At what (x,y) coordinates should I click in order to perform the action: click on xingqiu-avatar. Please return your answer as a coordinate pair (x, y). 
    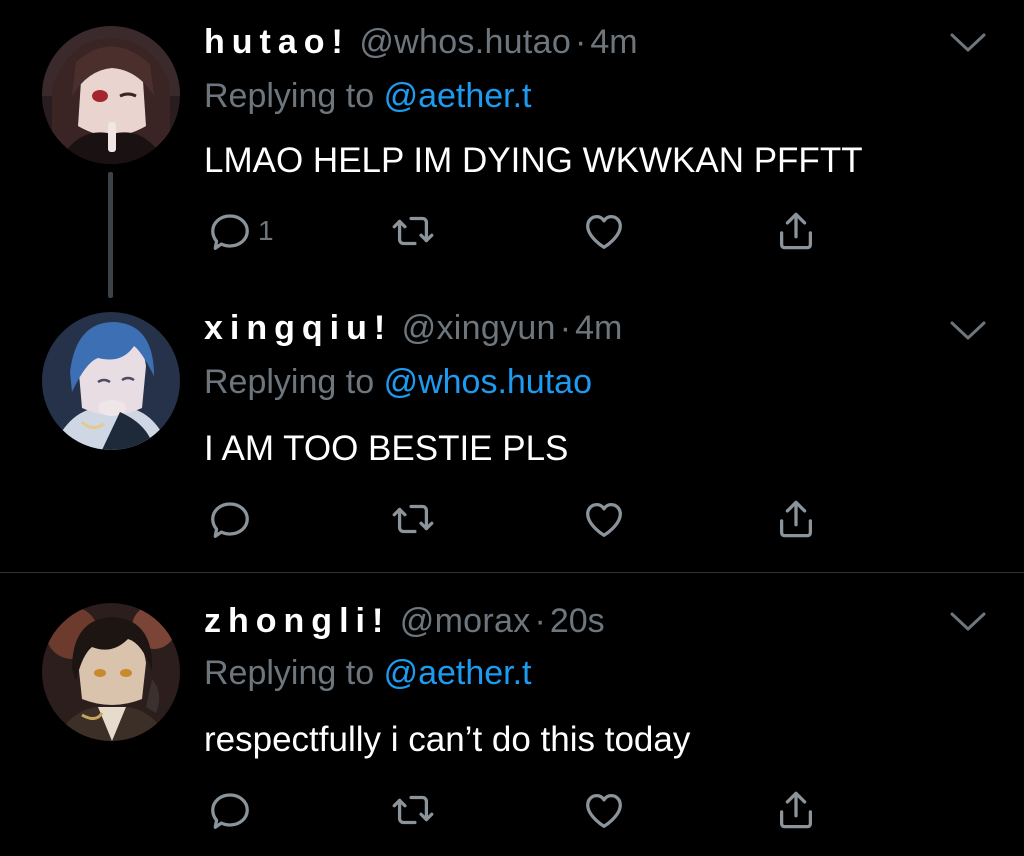
    Looking at the image, I should click on (111, 381).